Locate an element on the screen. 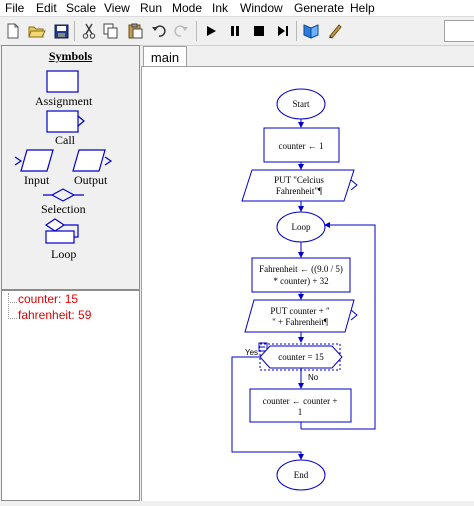 This screenshot has width=474, height=506. cut-icon is located at coordinates (89, 31).